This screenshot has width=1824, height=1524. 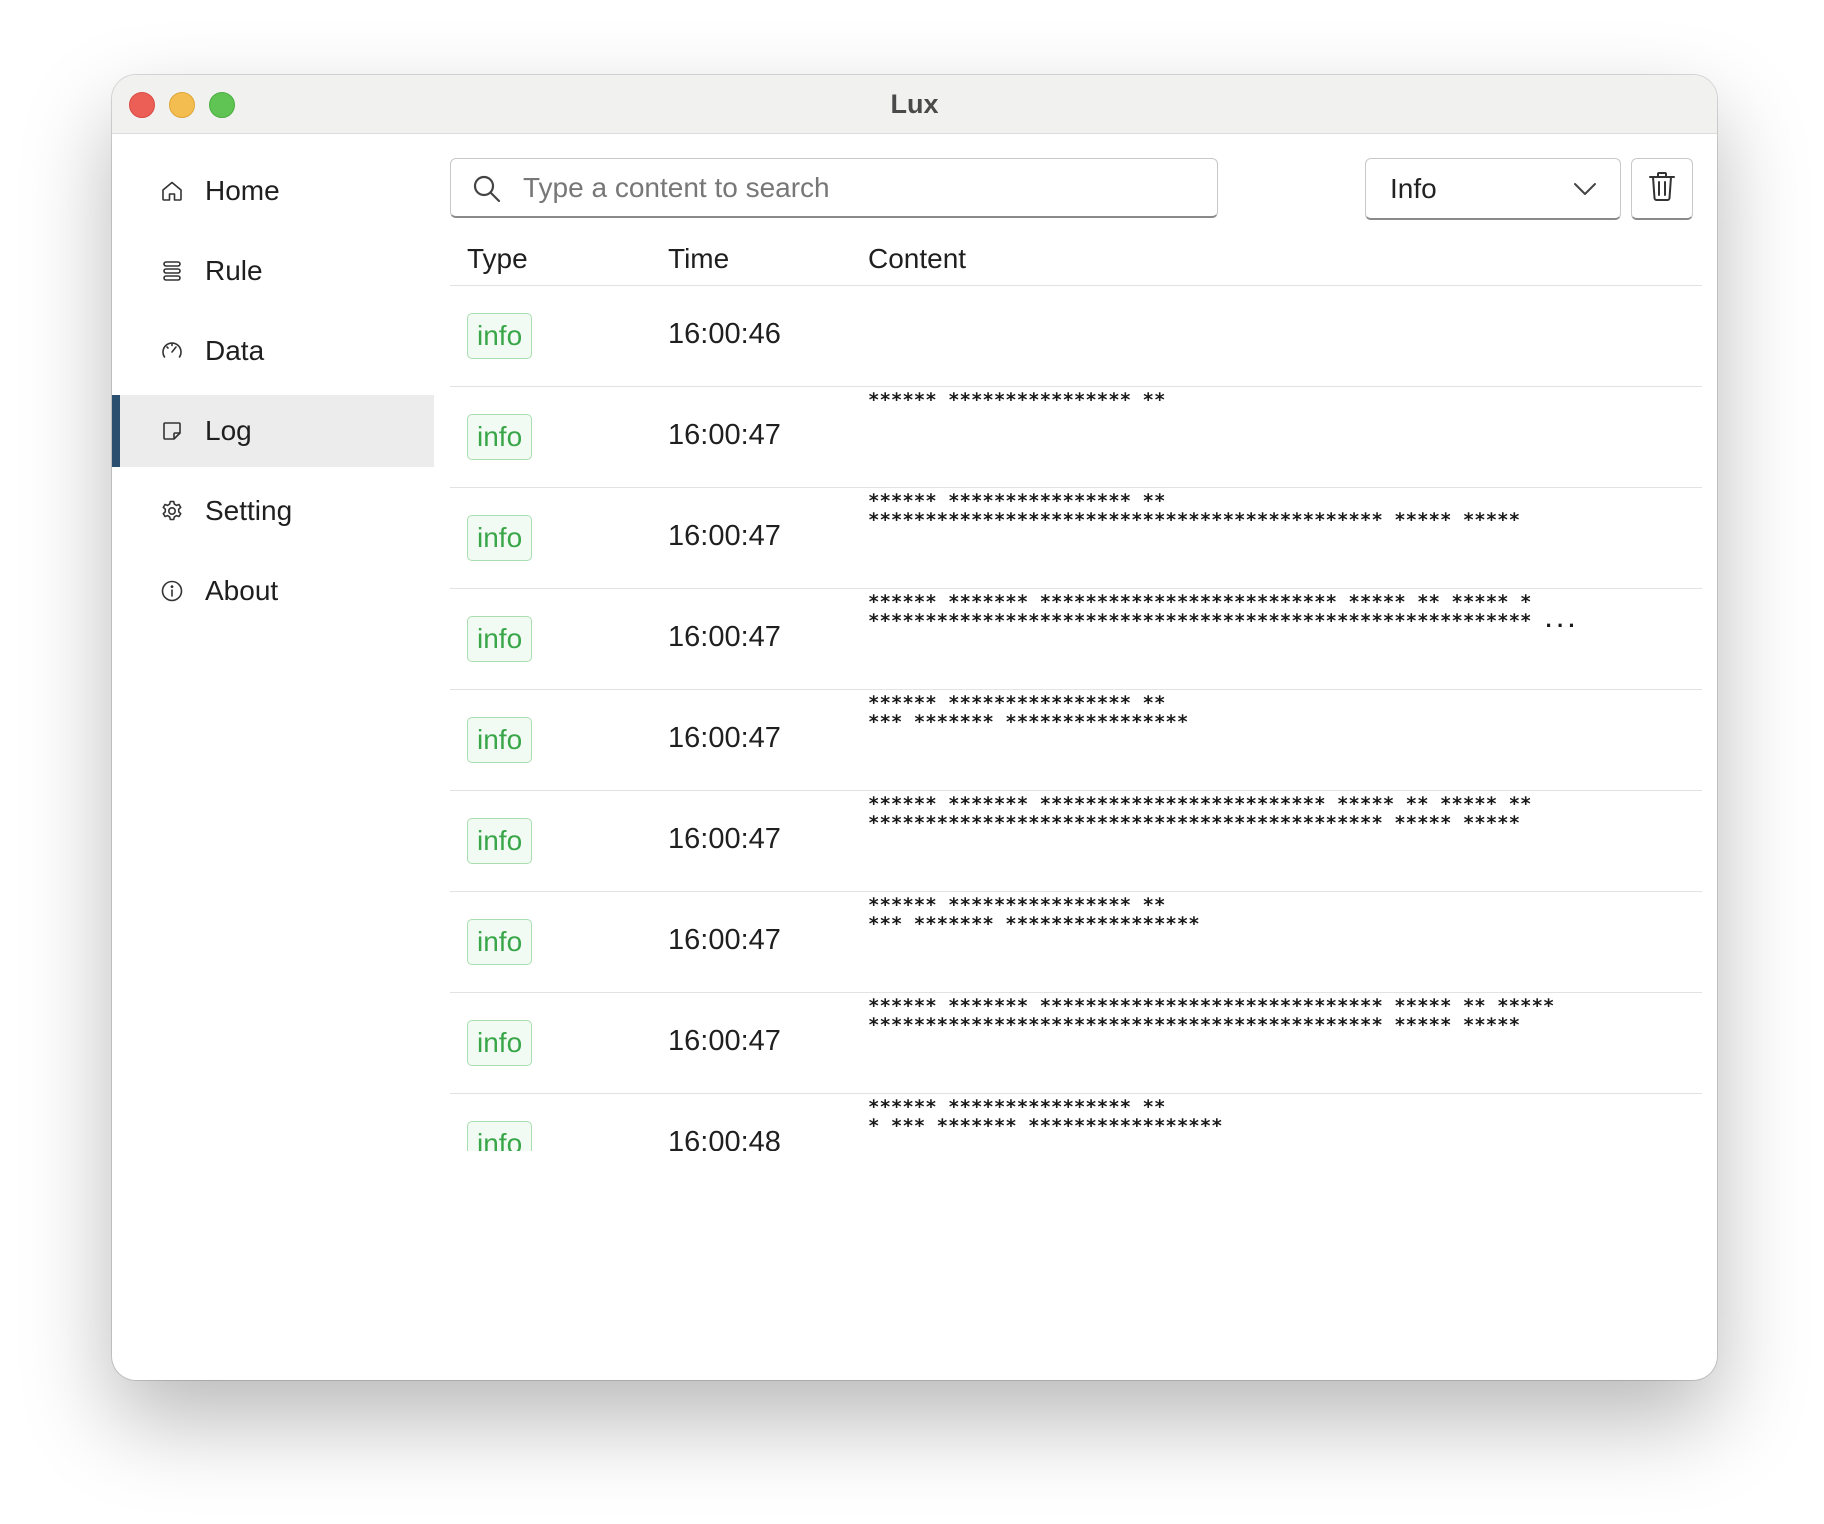 What do you see at coordinates (172, 351) in the screenshot?
I see `gauge-icon` at bounding box center [172, 351].